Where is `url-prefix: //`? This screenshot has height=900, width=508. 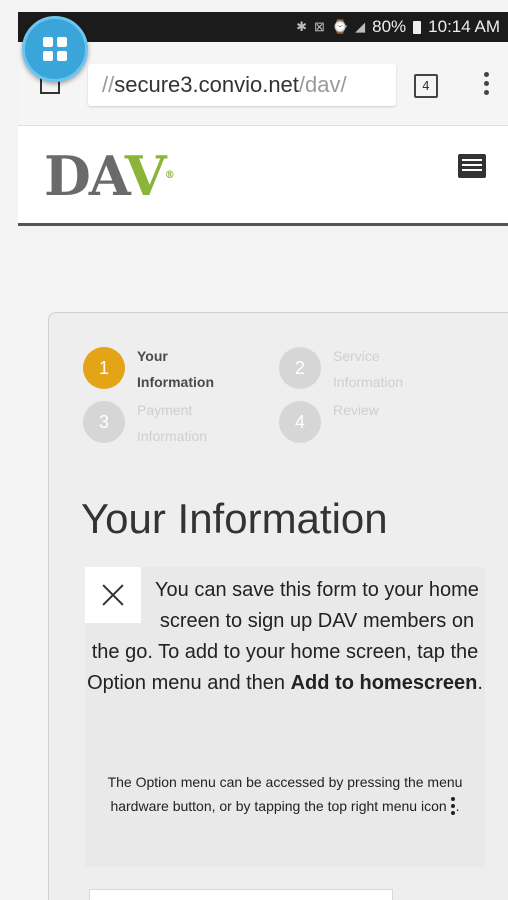
url-prefix: // is located at coordinates (108, 84).